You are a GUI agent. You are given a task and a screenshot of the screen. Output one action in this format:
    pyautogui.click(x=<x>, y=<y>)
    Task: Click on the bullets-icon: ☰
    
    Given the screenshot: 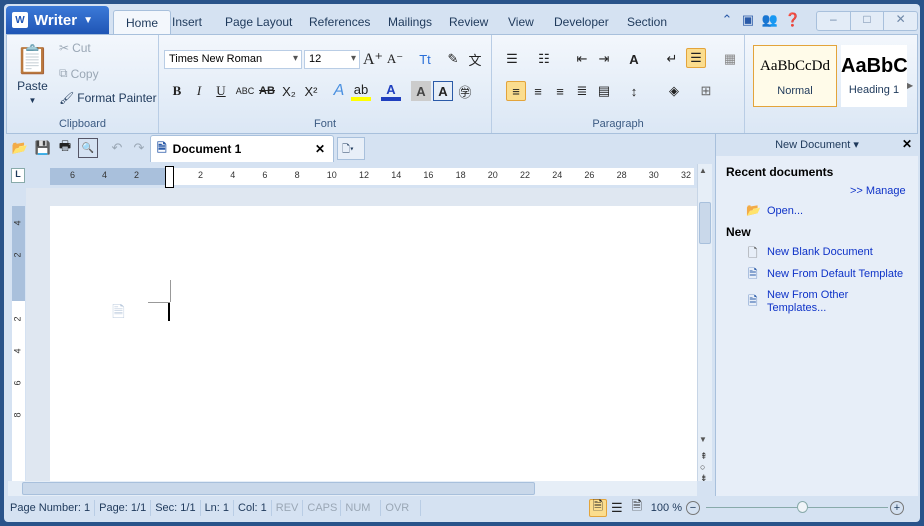 What is the action you would take?
    pyautogui.click(x=512, y=59)
    